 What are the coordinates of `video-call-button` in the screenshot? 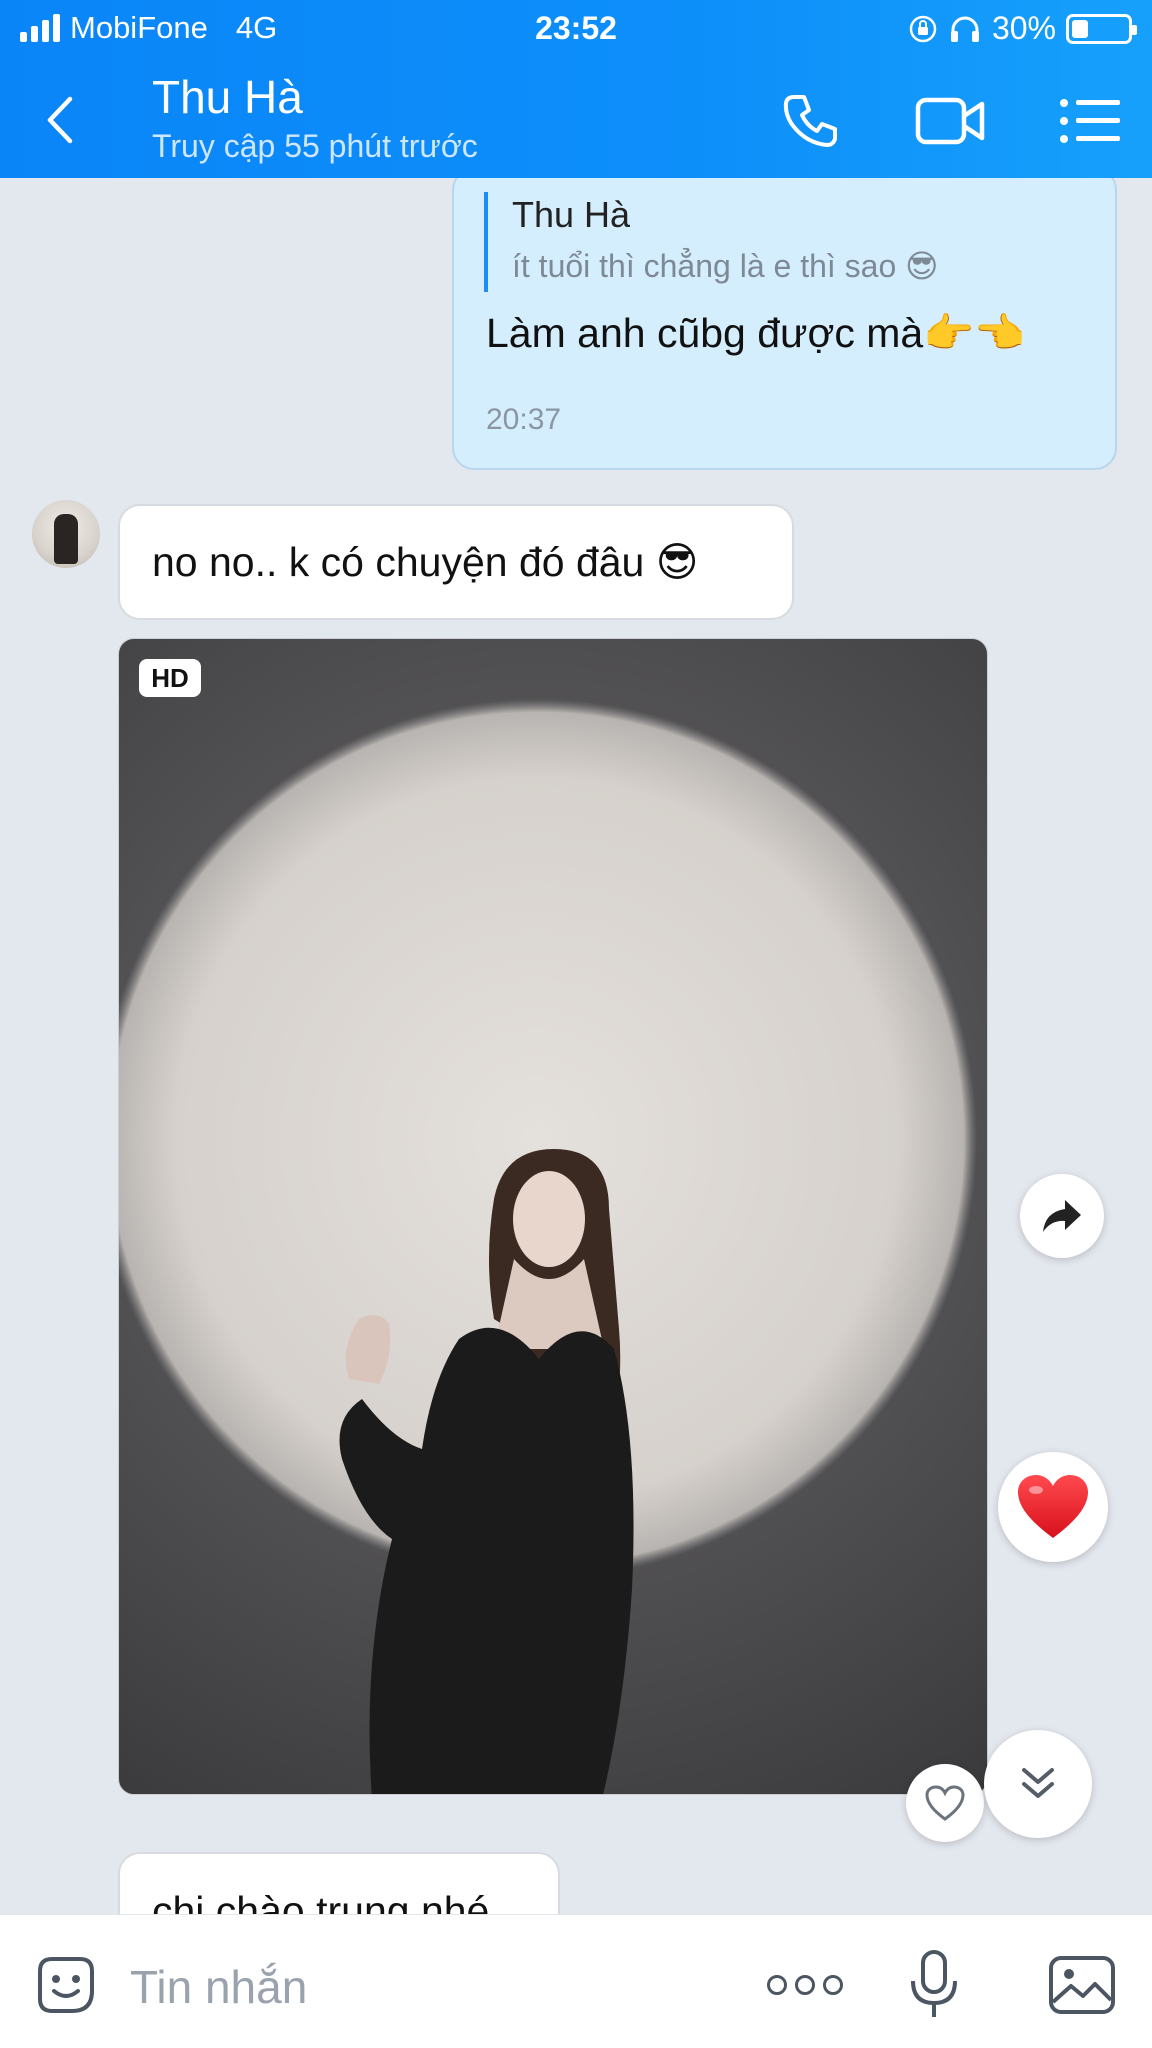 It's located at (950, 121).